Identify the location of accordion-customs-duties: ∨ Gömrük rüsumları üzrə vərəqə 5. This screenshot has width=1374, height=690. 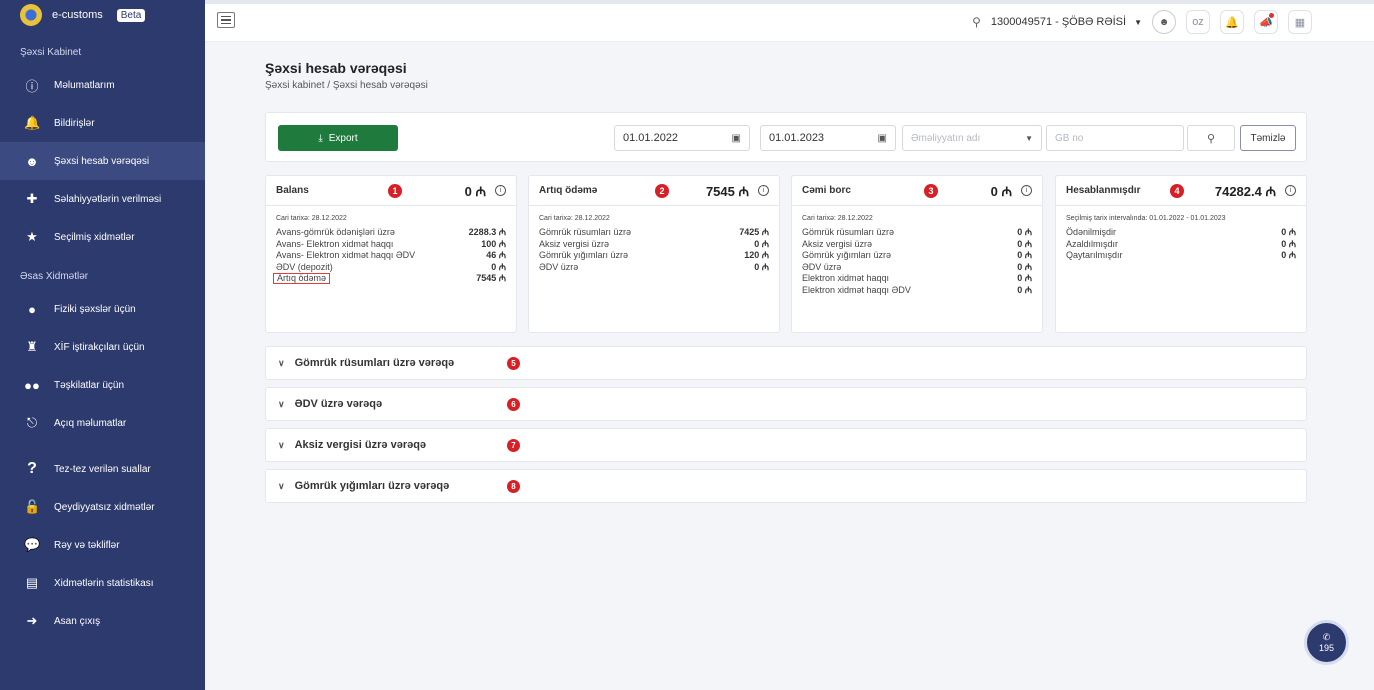
(786, 363).